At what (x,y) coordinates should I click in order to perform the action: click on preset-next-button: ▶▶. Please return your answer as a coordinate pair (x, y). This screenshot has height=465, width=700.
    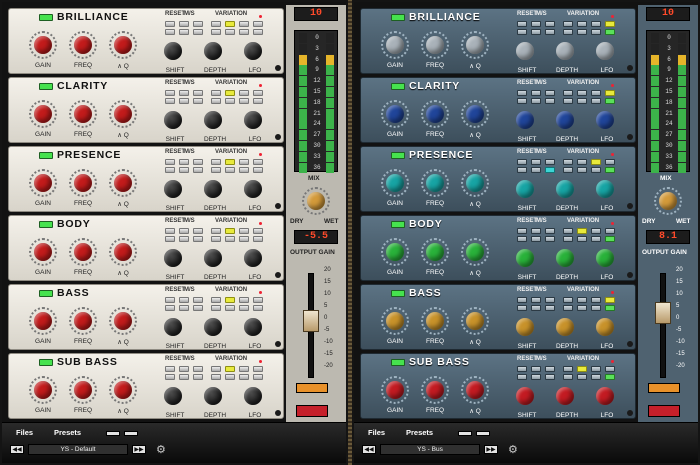
    Looking at the image, I should click on (491, 449).